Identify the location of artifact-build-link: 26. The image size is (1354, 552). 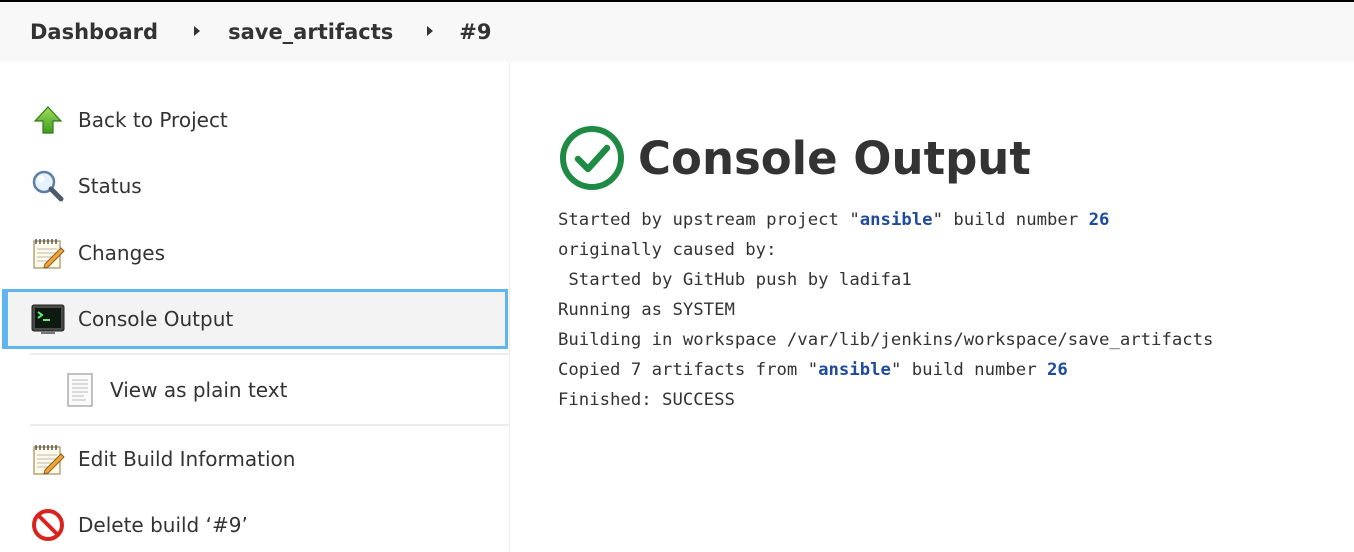
(1057, 370).